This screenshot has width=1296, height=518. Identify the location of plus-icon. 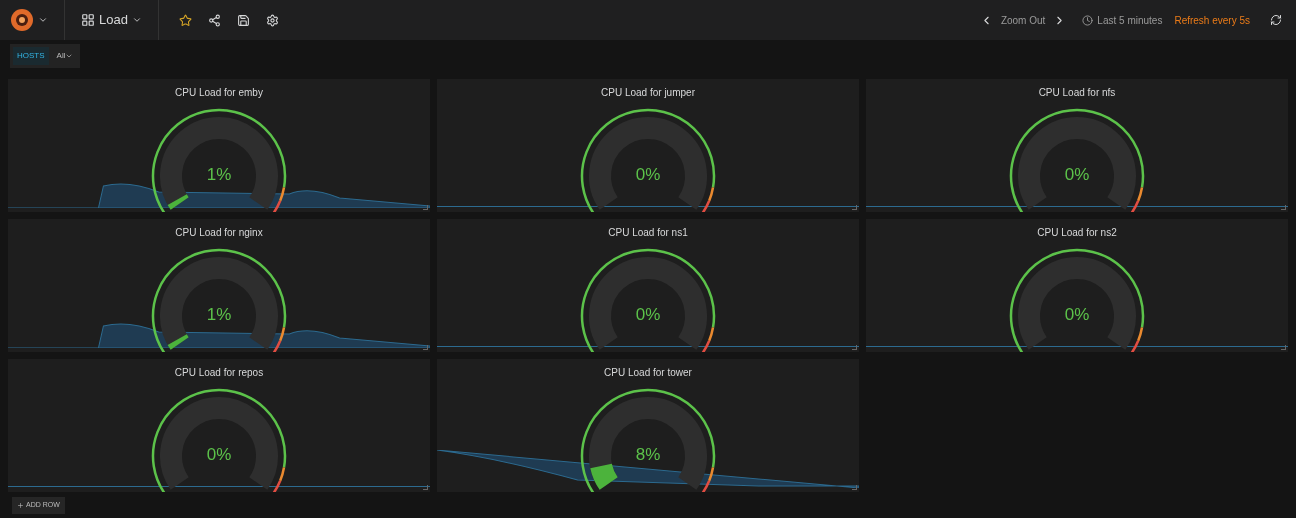
(20, 505).